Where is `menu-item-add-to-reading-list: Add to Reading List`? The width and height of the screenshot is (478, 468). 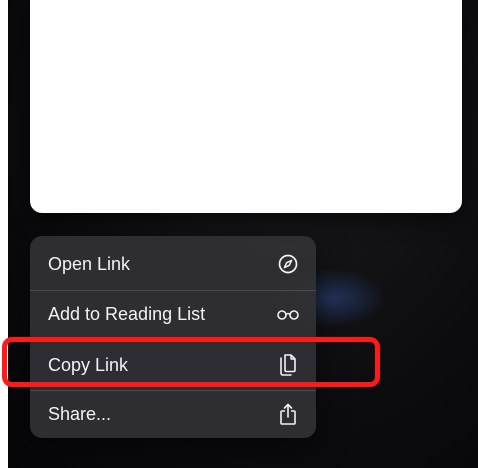 menu-item-add-to-reading-list: Add to Reading List is located at coordinates (173, 314).